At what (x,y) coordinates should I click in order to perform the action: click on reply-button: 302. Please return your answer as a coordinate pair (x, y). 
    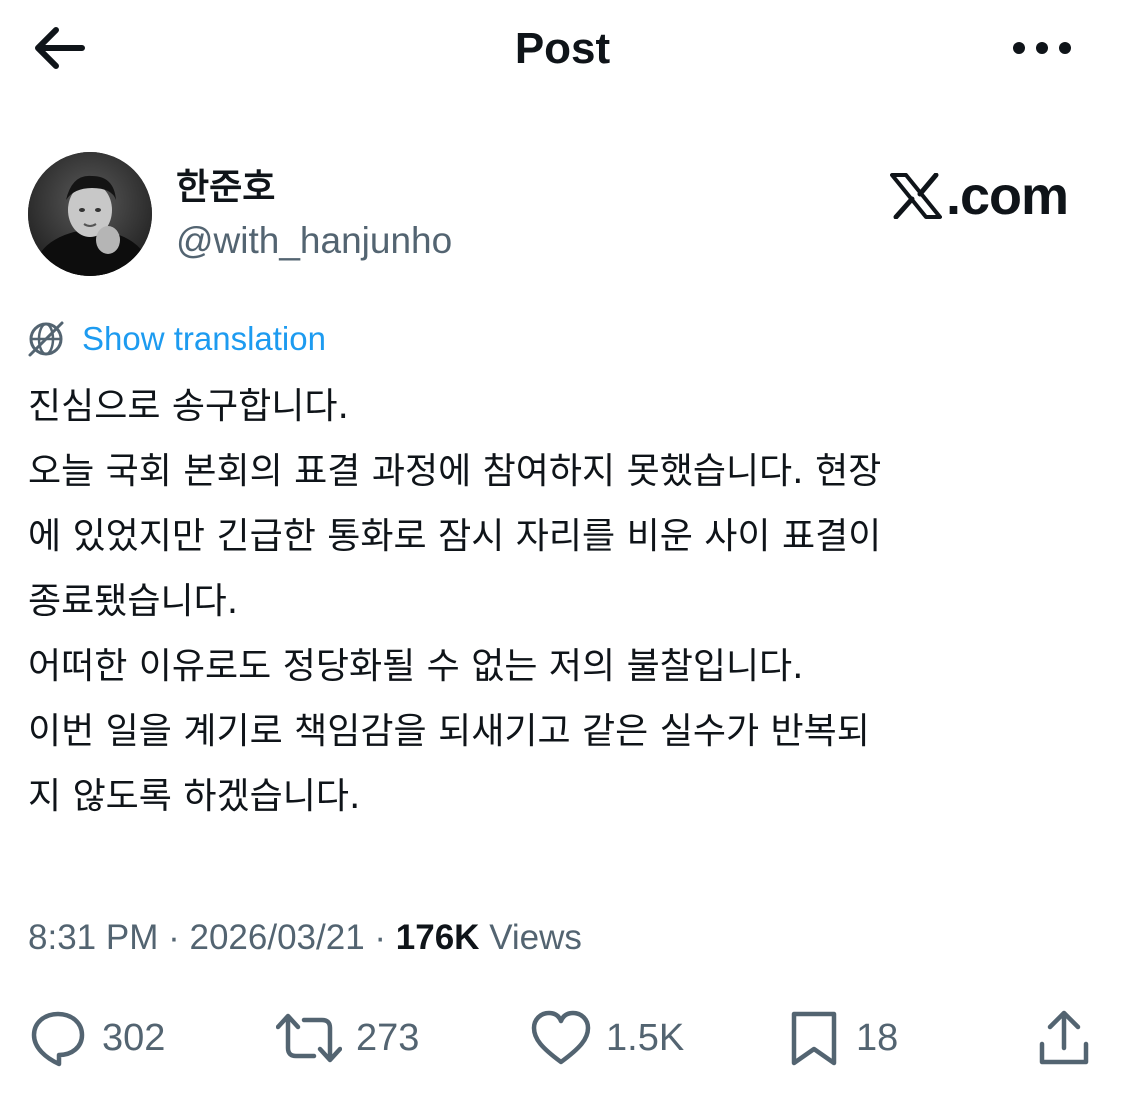
    Looking at the image, I should click on (96, 1038).